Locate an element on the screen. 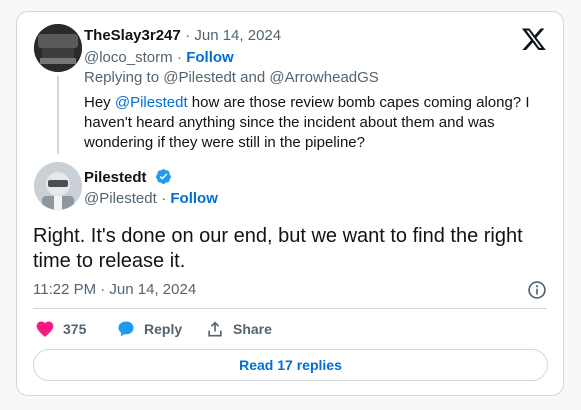  reply-action: Reply is located at coordinates (149, 329).